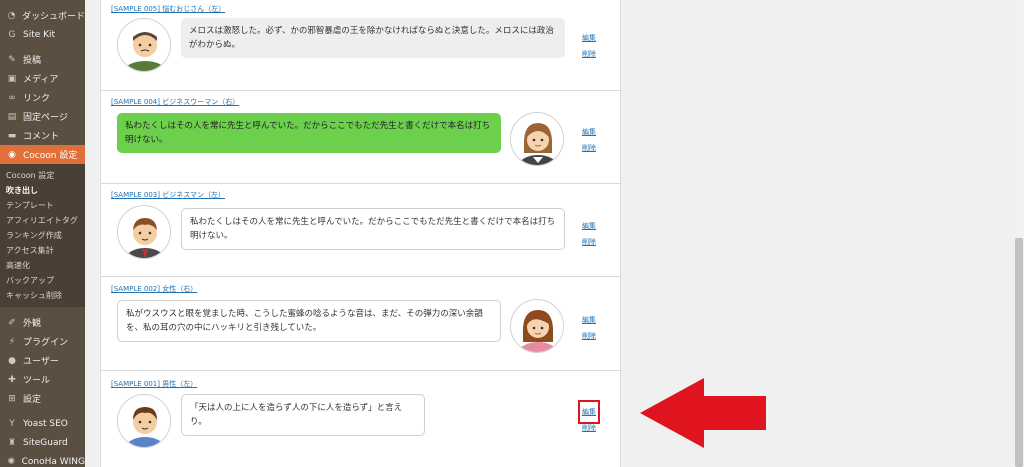 This screenshot has width=1024, height=467. Describe the element at coordinates (42, 78) in the screenshot. I see `sidebar-item-media: ▣ メディア` at that location.